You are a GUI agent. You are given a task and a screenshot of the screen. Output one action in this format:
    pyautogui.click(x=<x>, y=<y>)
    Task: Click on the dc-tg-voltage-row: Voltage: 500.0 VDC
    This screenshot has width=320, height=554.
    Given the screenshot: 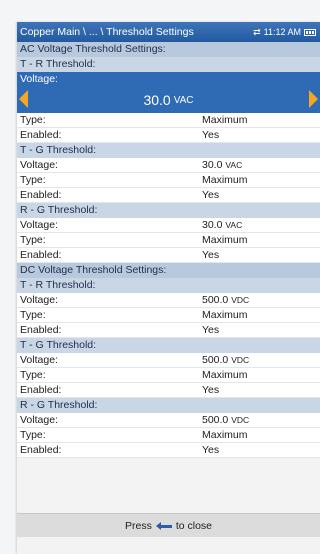 What is the action you would take?
    pyautogui.click(x=168, y=360)
    